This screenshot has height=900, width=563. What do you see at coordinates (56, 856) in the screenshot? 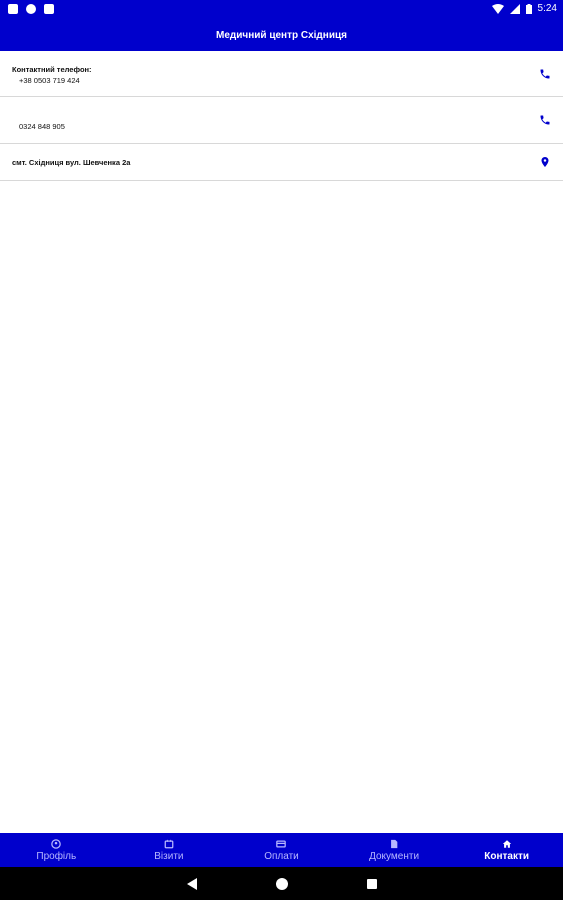
I see `nav-label: Профіль` at bounding box center [56, 856].